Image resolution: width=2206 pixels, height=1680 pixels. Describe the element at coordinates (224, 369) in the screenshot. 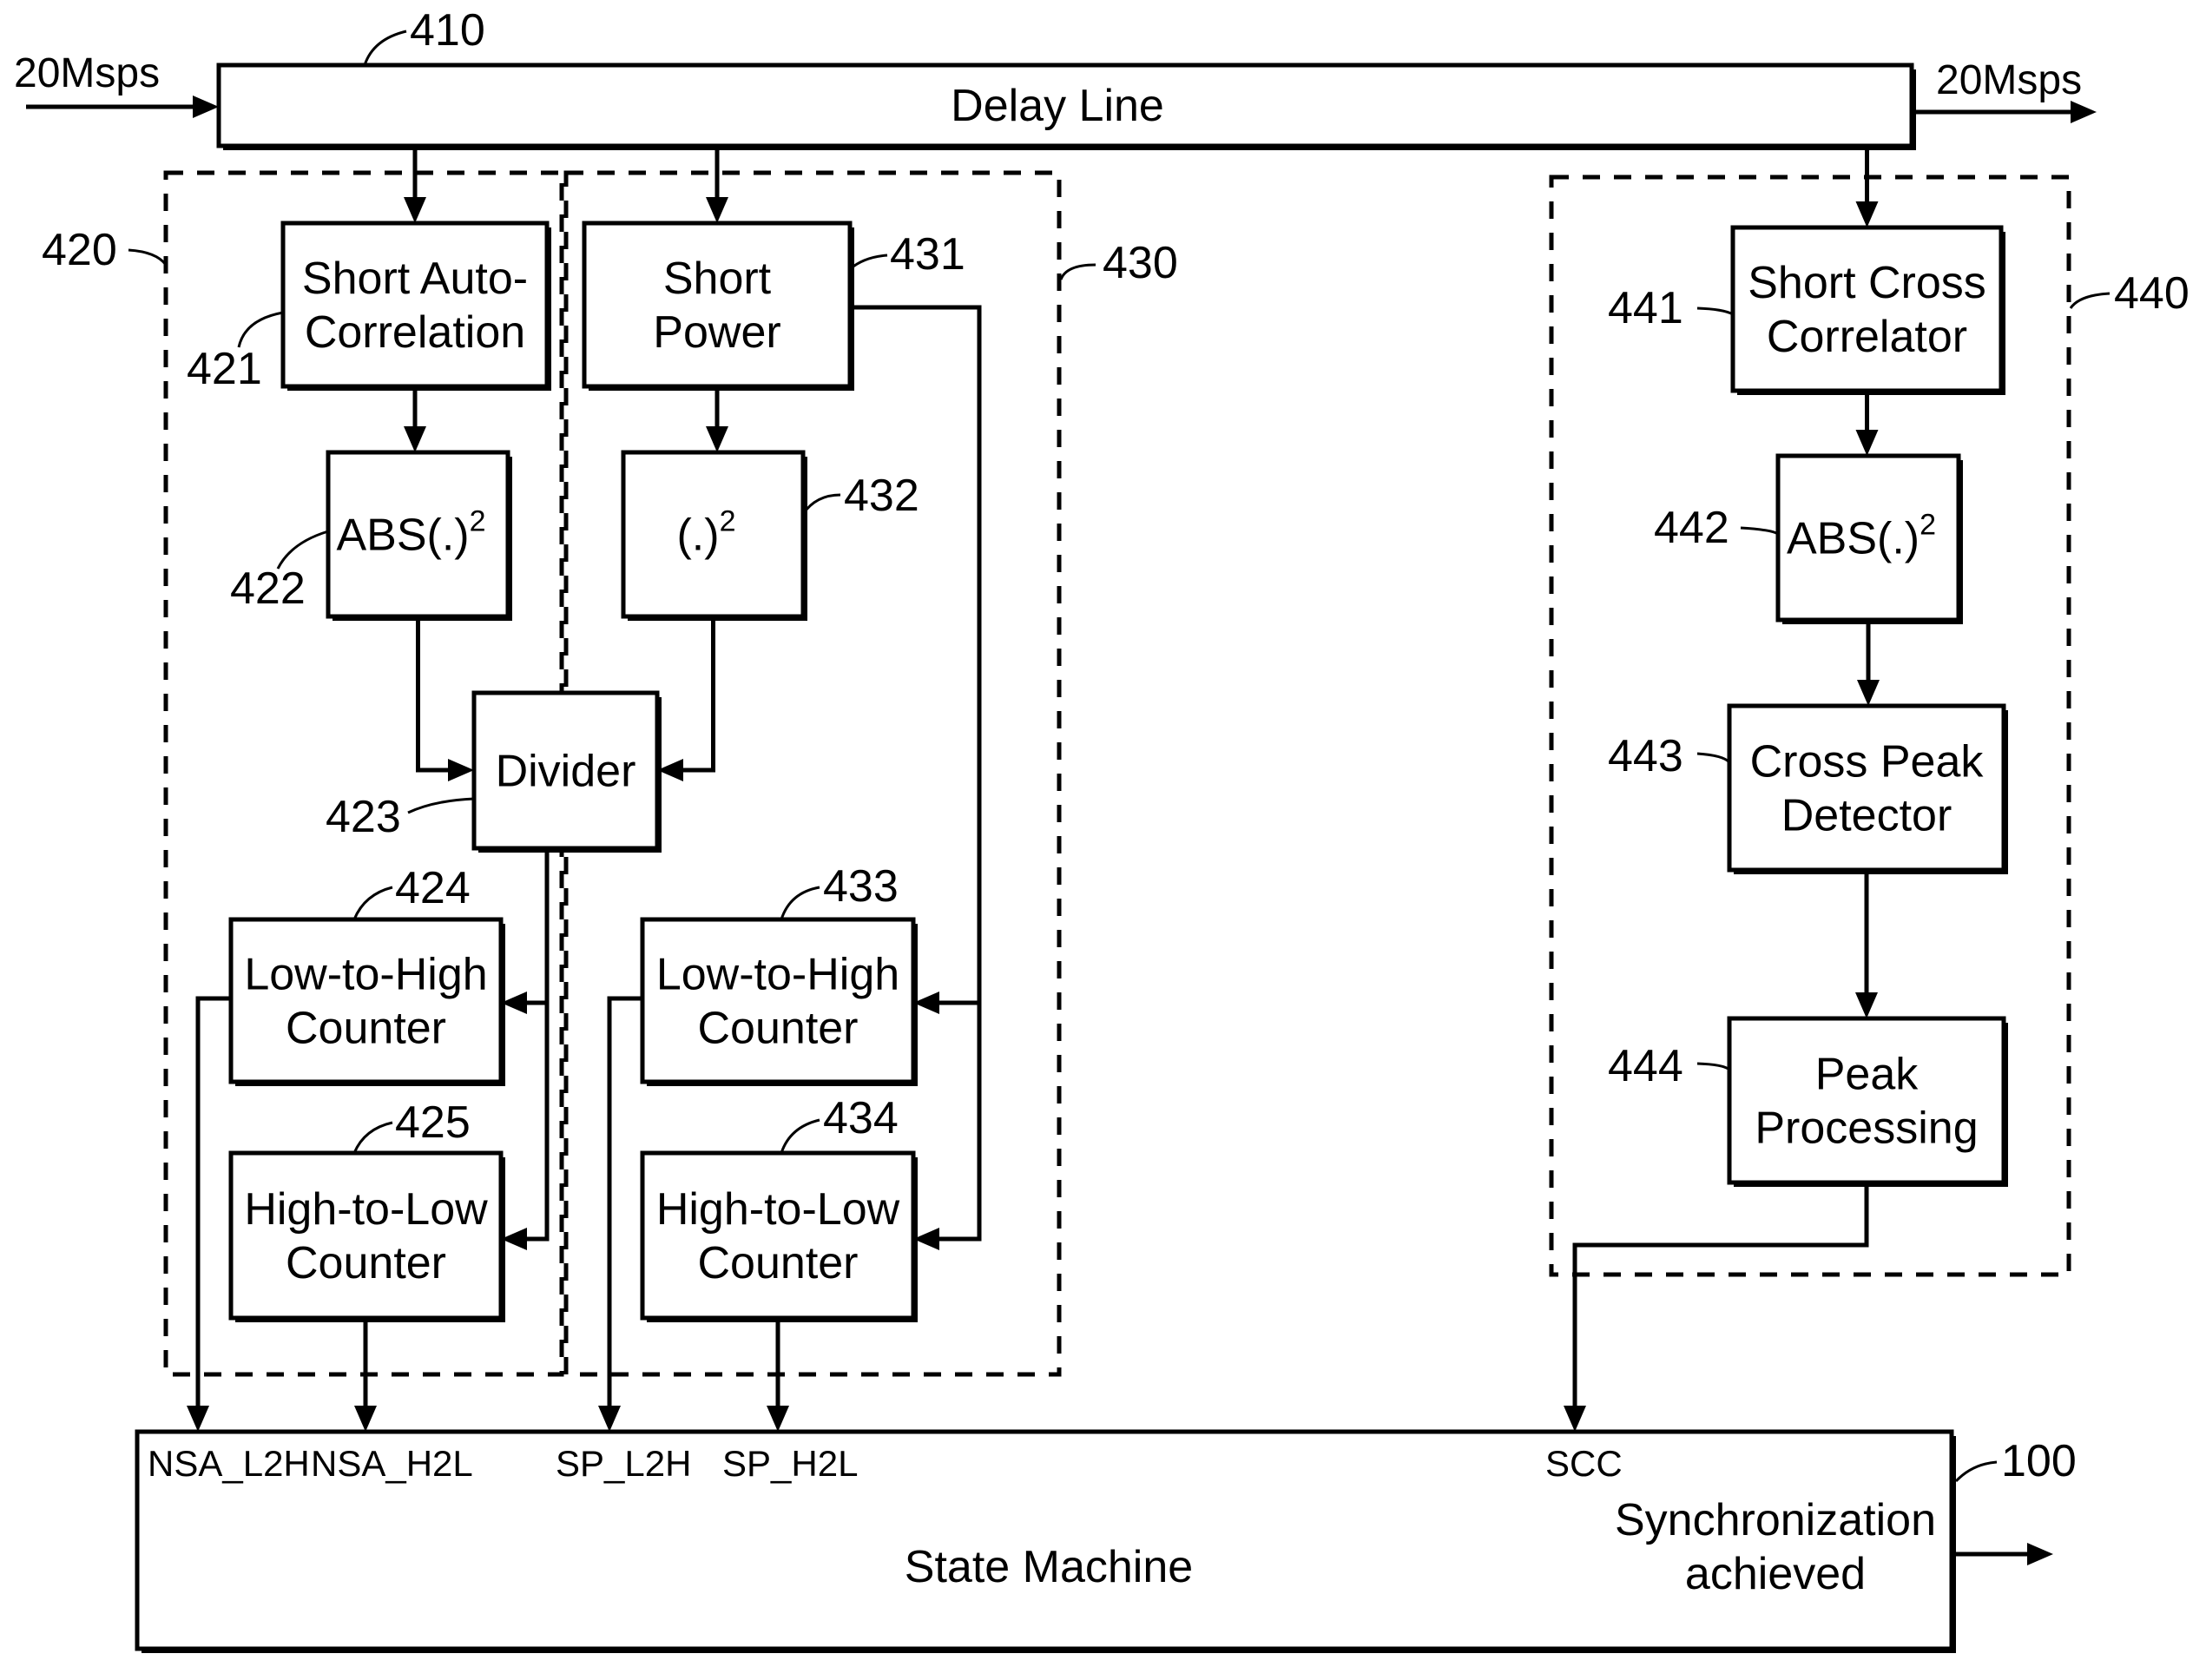

I see `ref-421: 421` at that location.